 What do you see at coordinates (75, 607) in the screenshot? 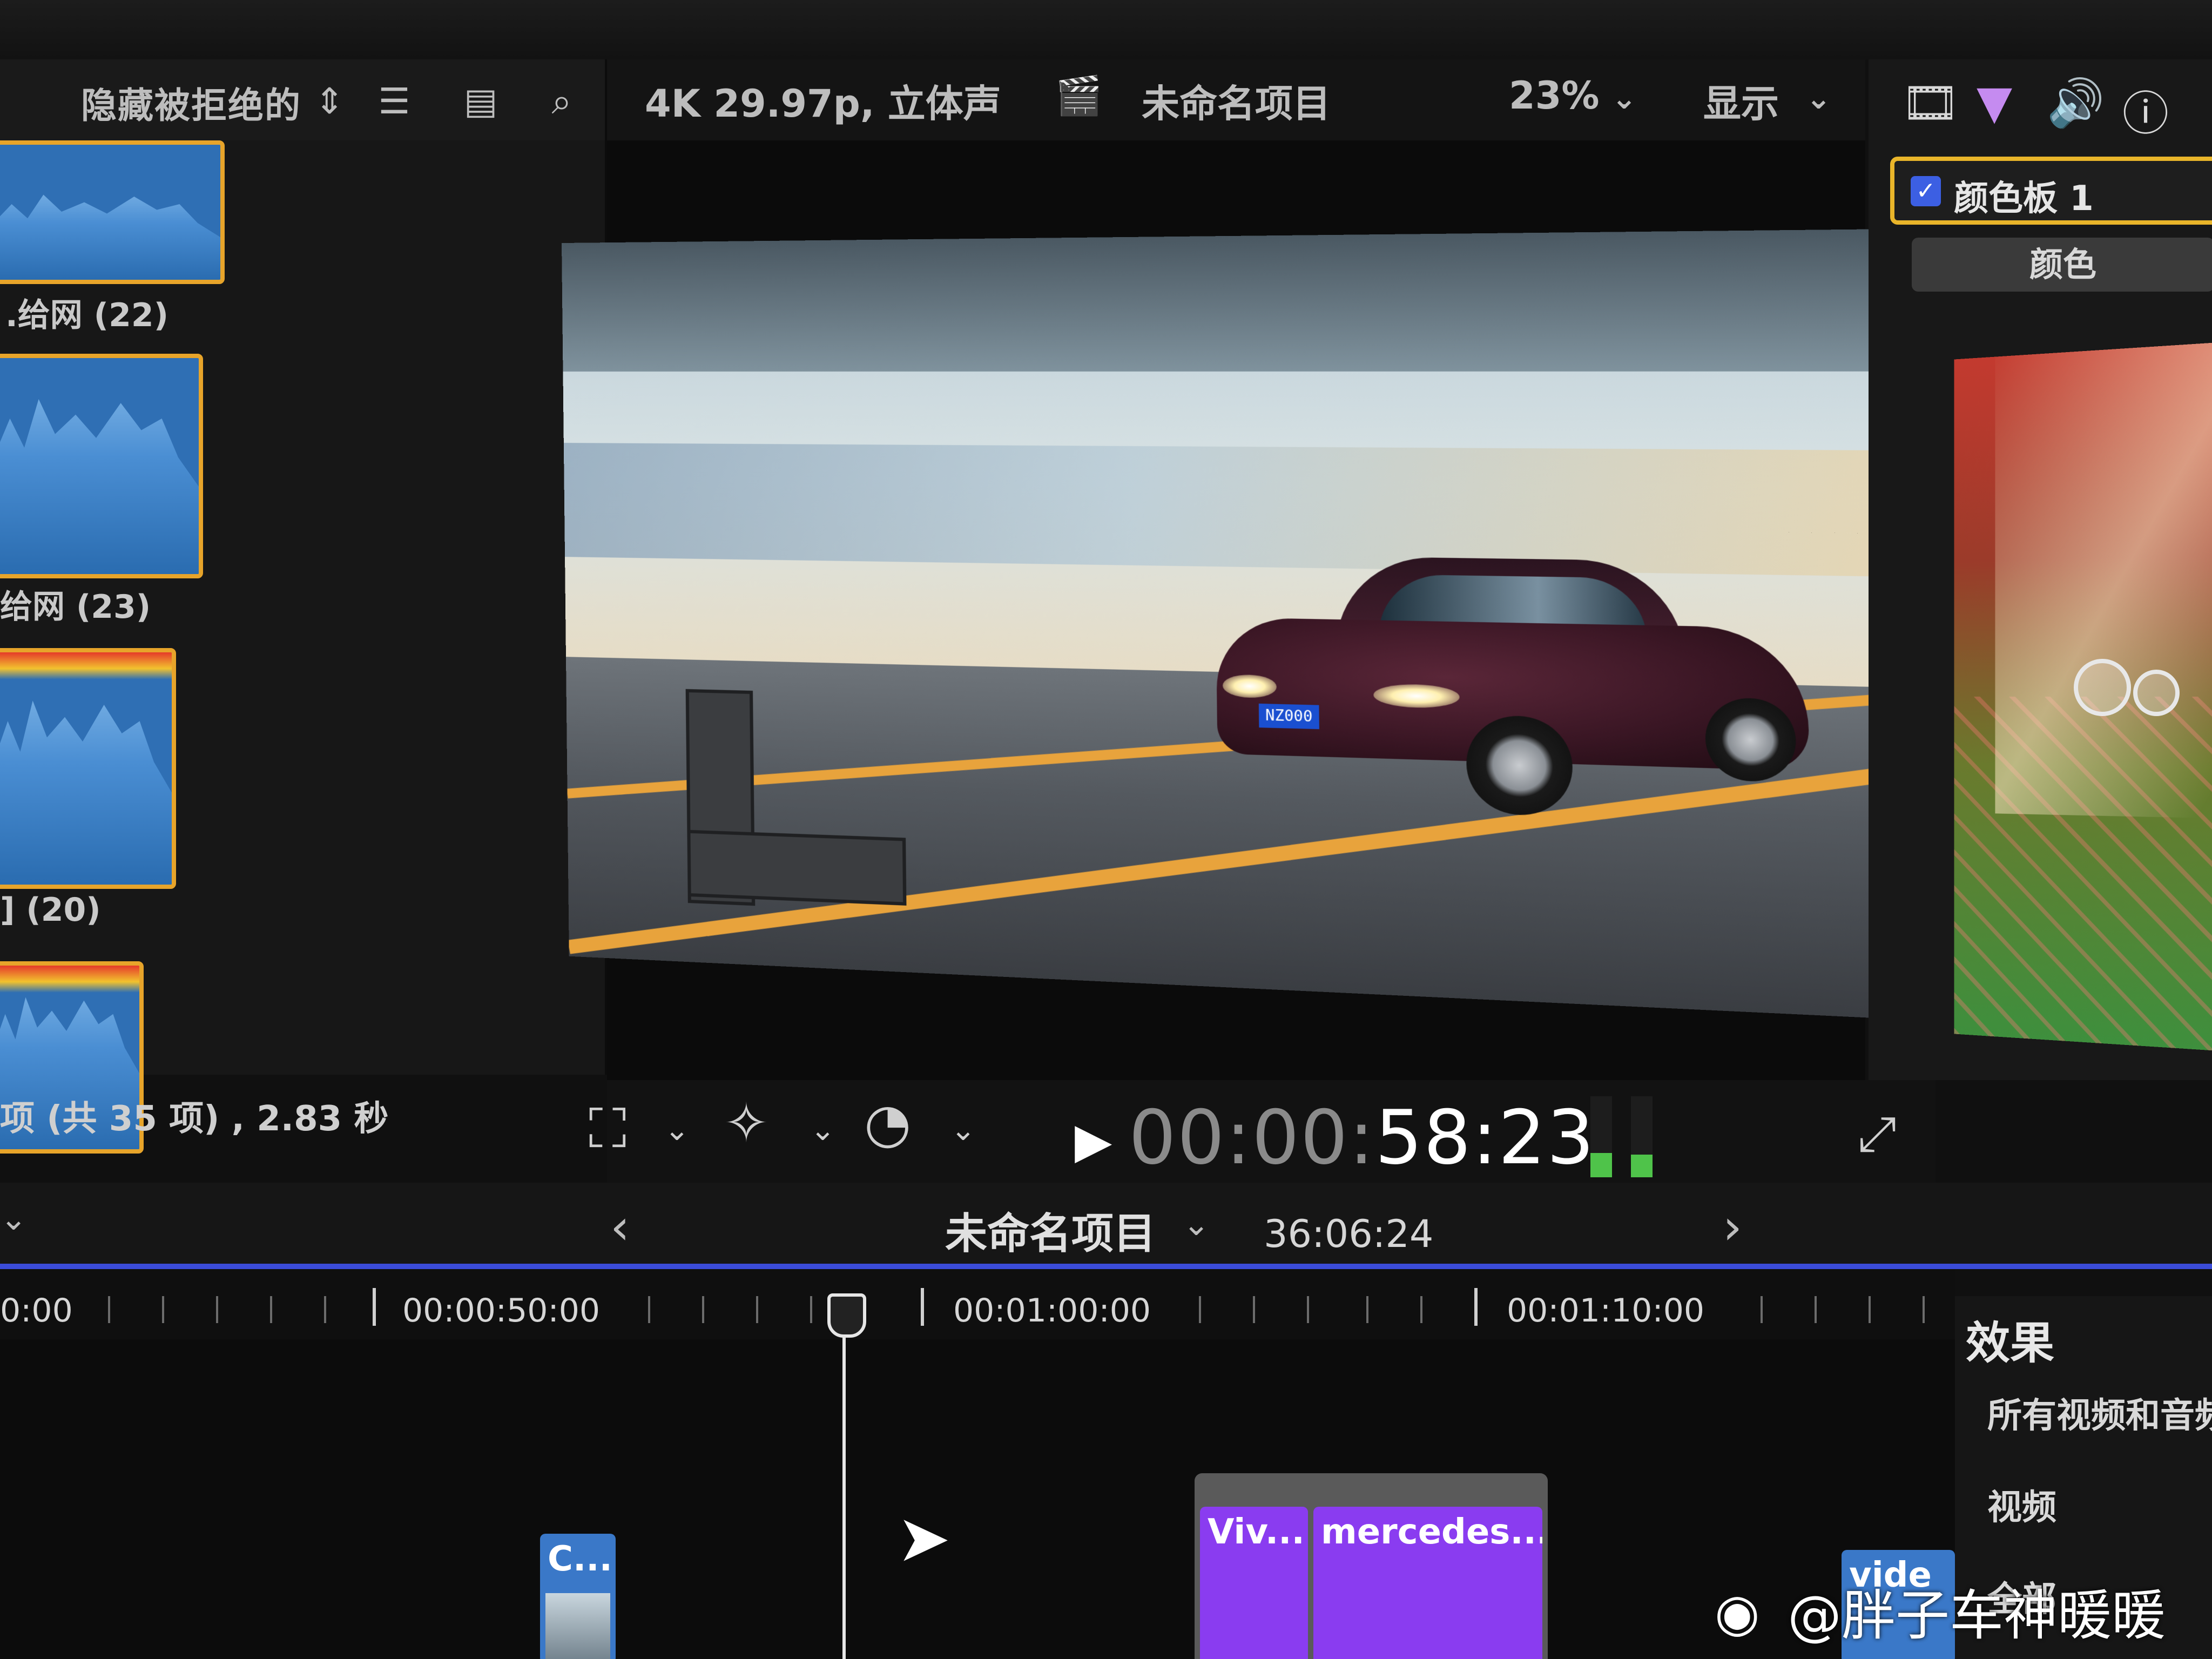
I see `clip-label: 给网 (23)` at bounding box center [75, 607].